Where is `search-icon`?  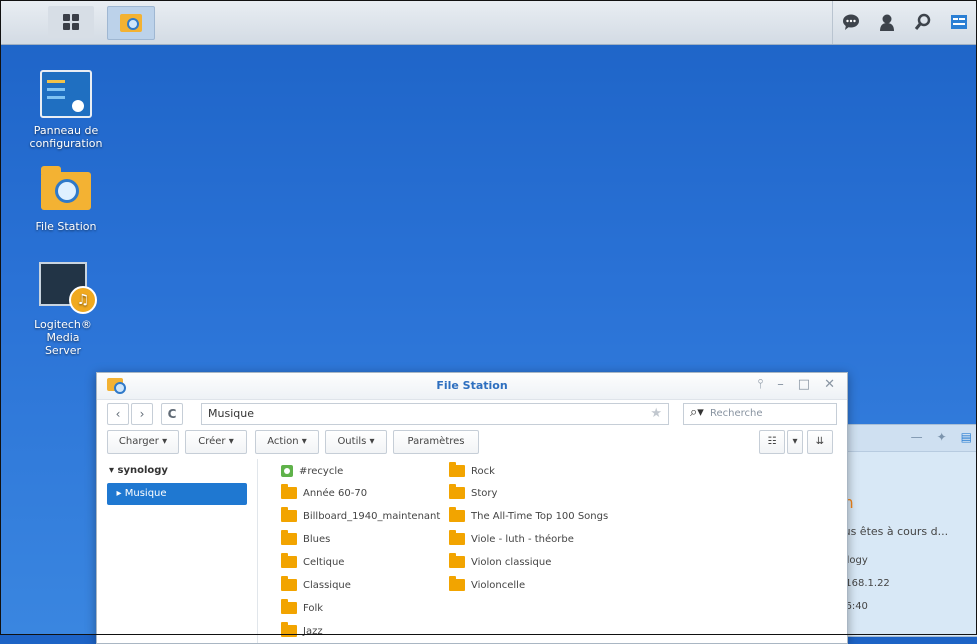
search-icon is located at coordinates (923, 22).